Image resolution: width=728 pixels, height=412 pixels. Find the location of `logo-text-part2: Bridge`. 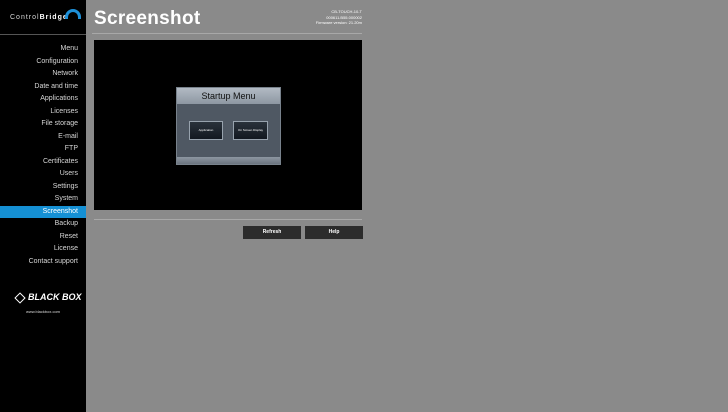

logo-text-part2: Bridge is located at coordinates (53, 17).